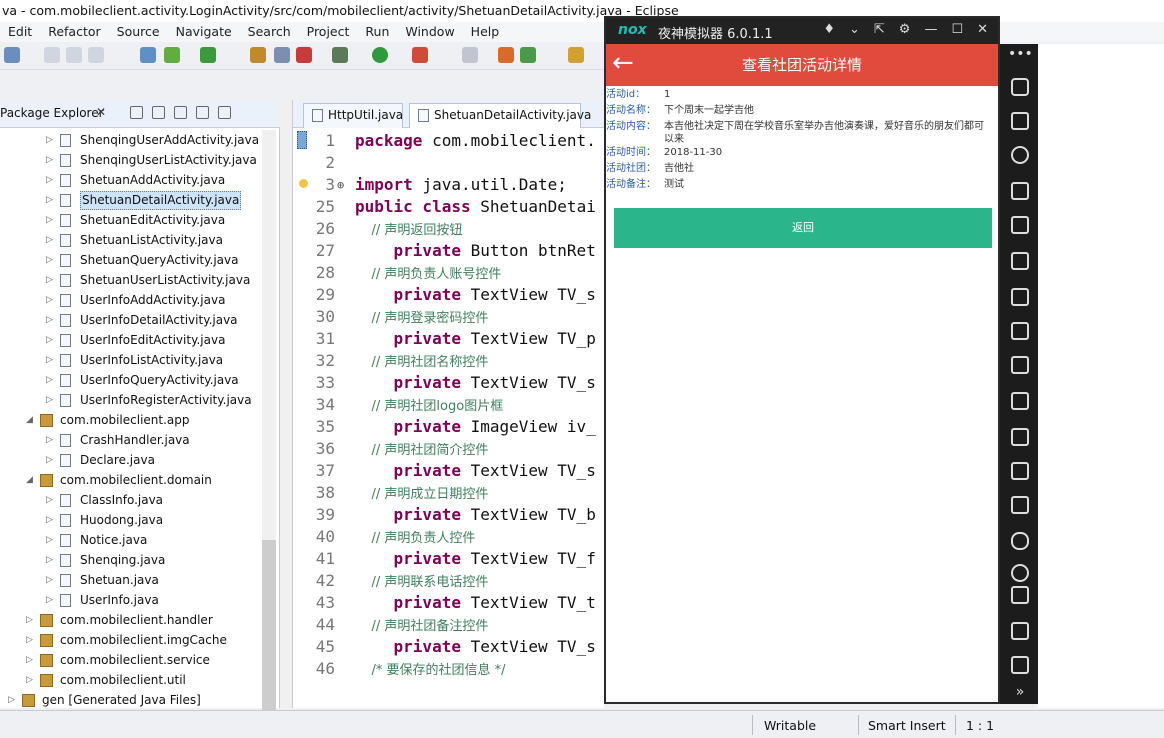  I want to click on code-line: 37 private TextView TV_s, so click(455, 471).